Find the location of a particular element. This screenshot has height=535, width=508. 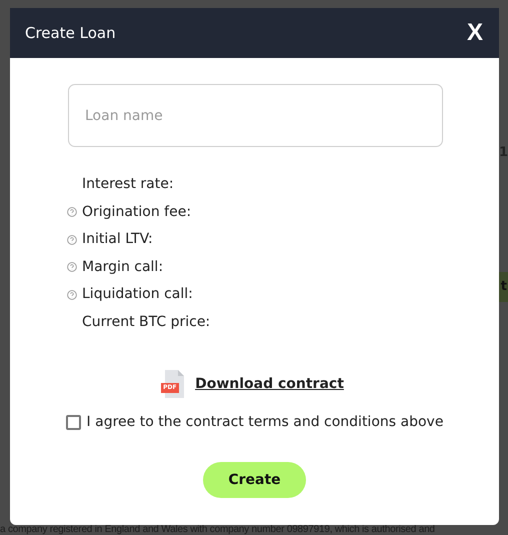

detail-label: Current BTC price: is located at coordinates (146, 322).